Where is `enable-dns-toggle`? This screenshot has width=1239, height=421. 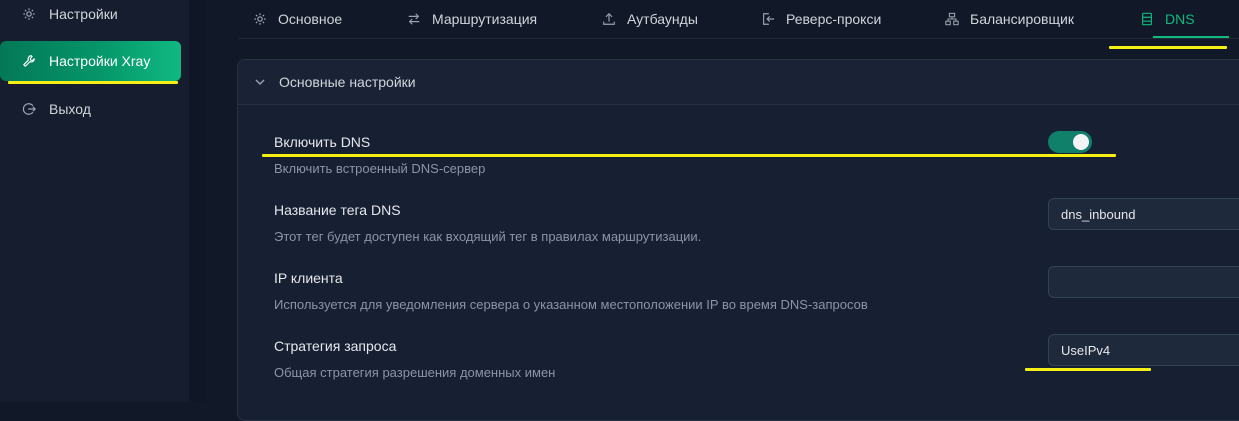
enable-dns-toggle is located at coordinates (1070, 142).